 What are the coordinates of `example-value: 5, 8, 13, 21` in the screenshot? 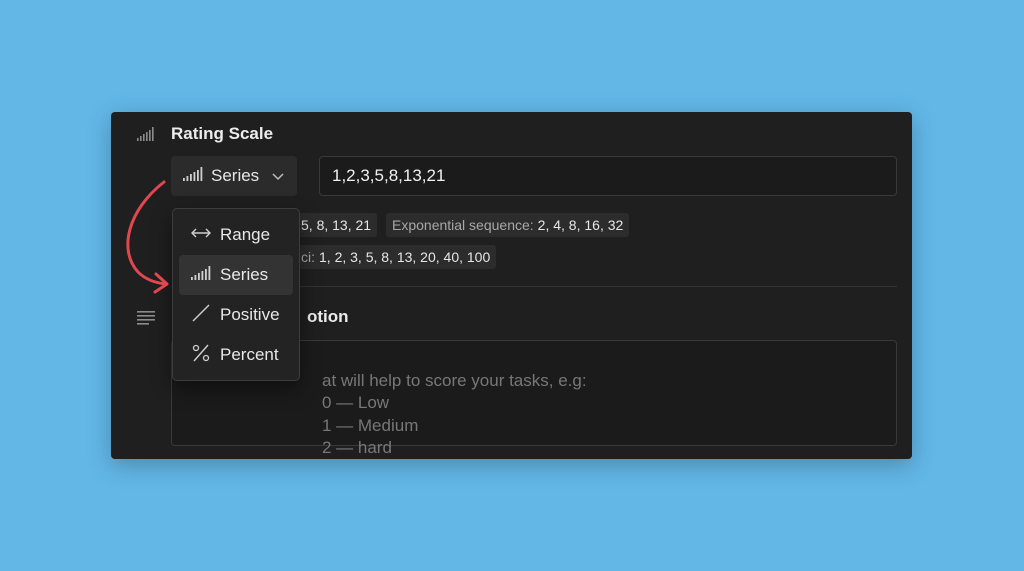 It's located at (336, 225).